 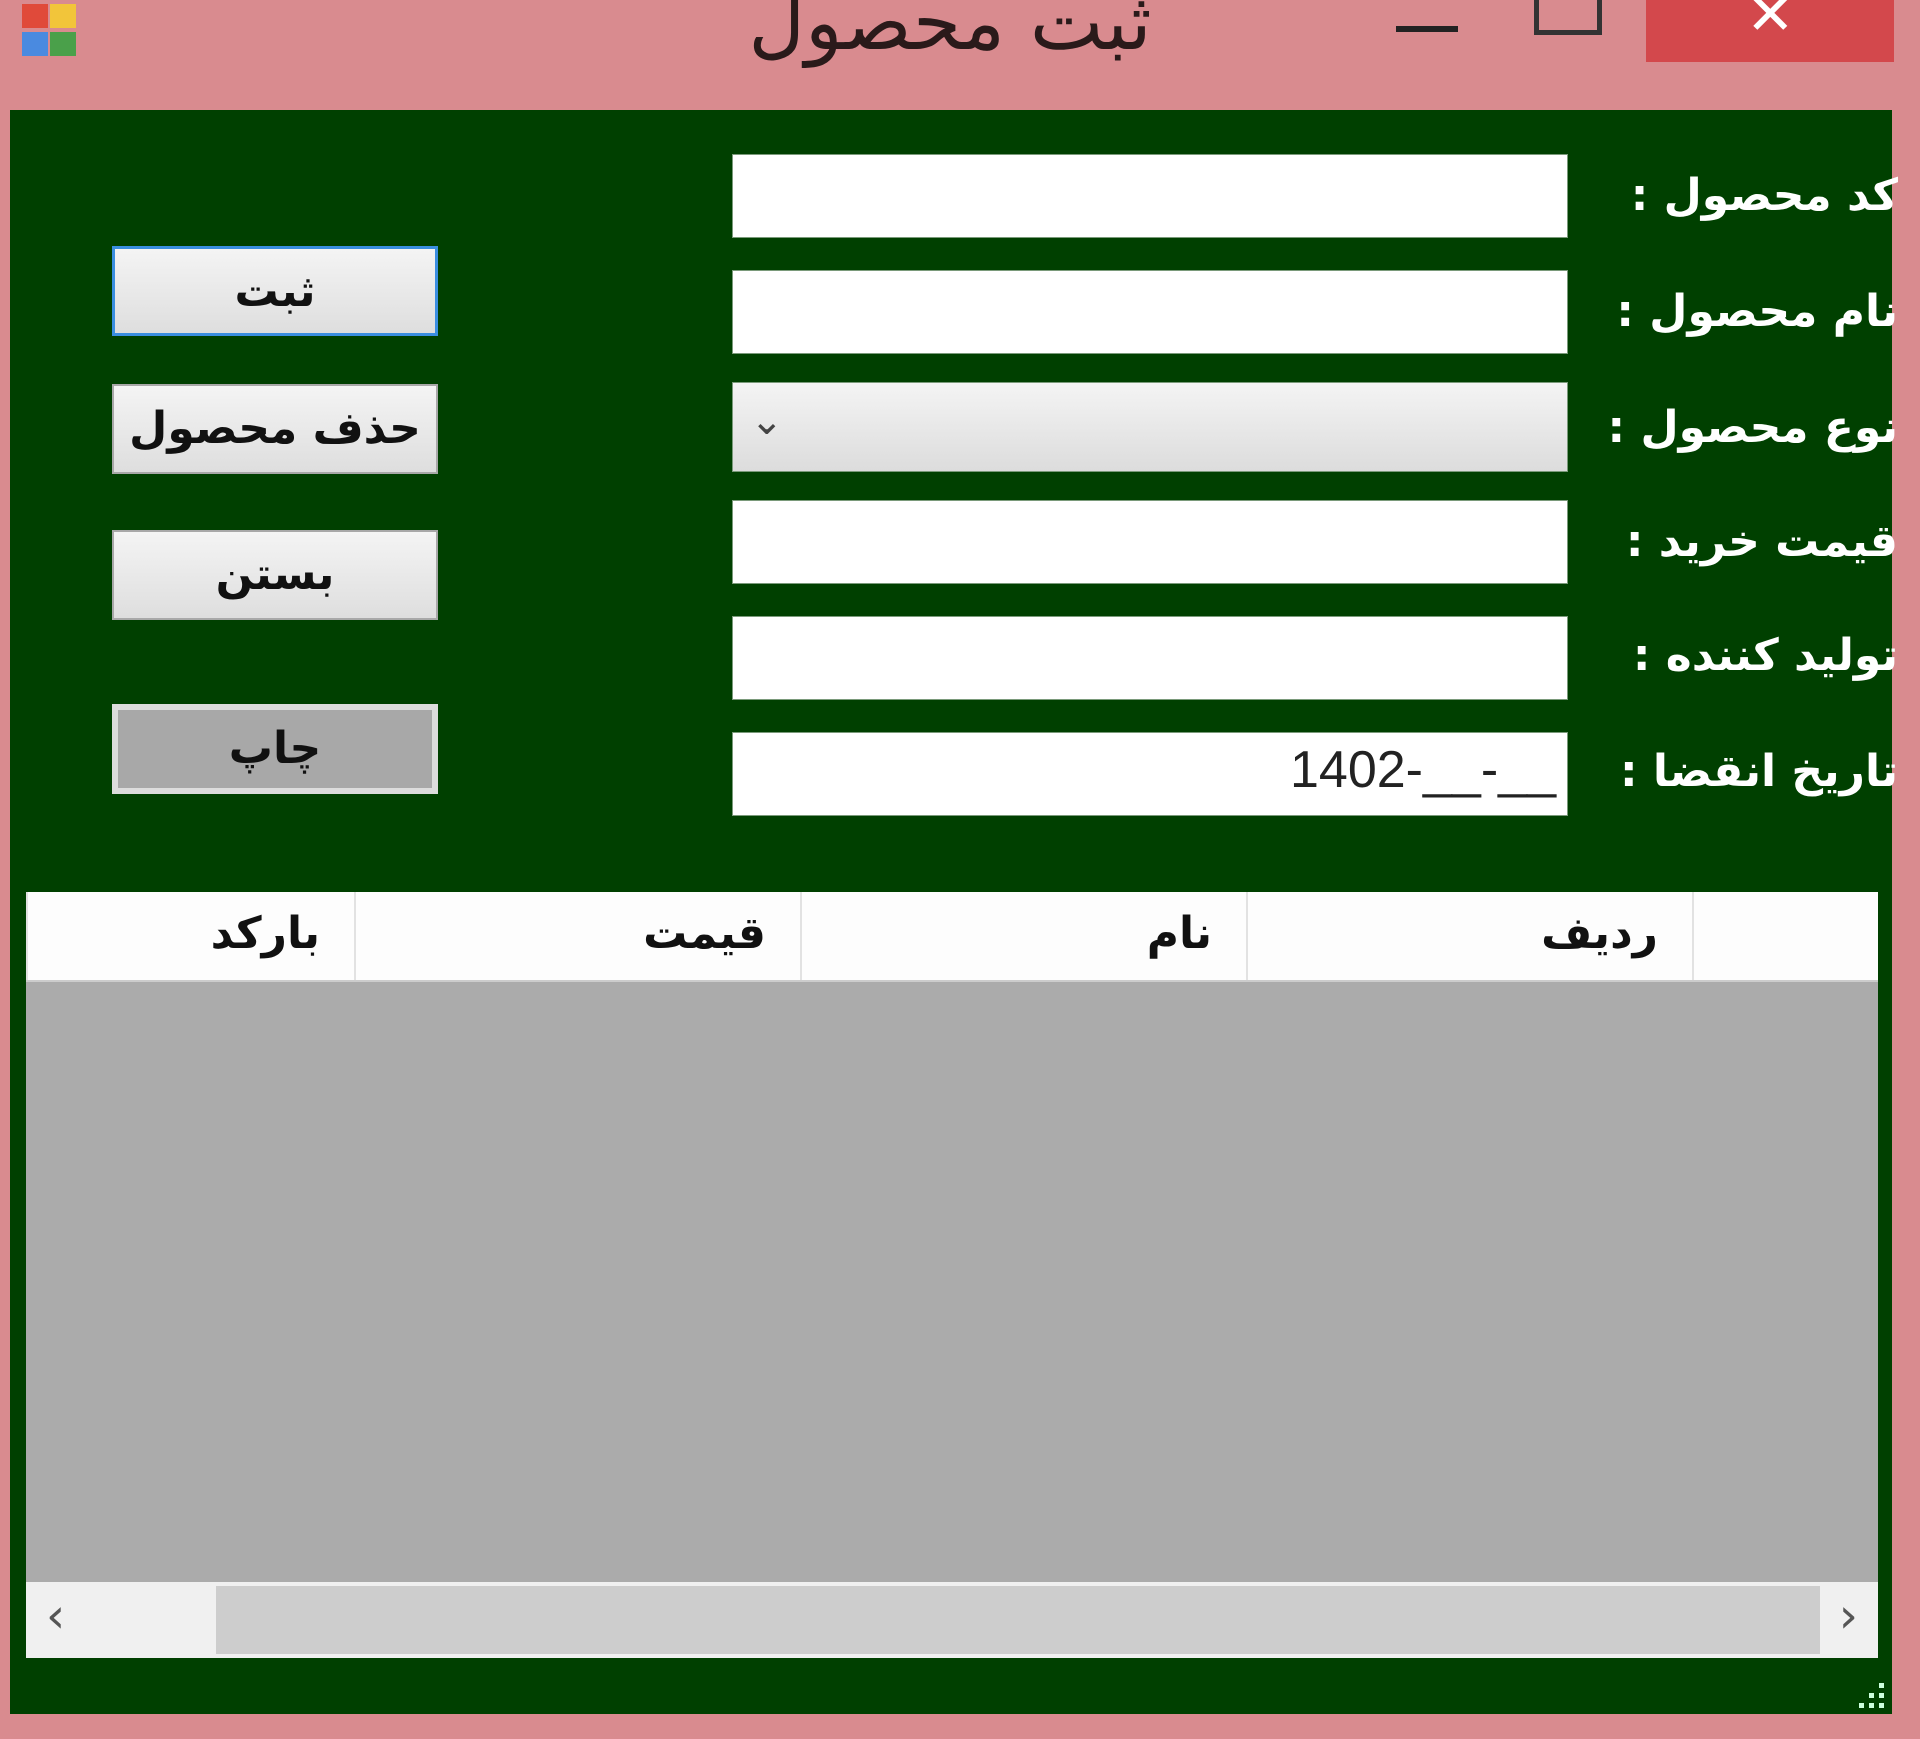 I want to click on title-bar: ثبت محصول ✕, so click(x=960, y=55).